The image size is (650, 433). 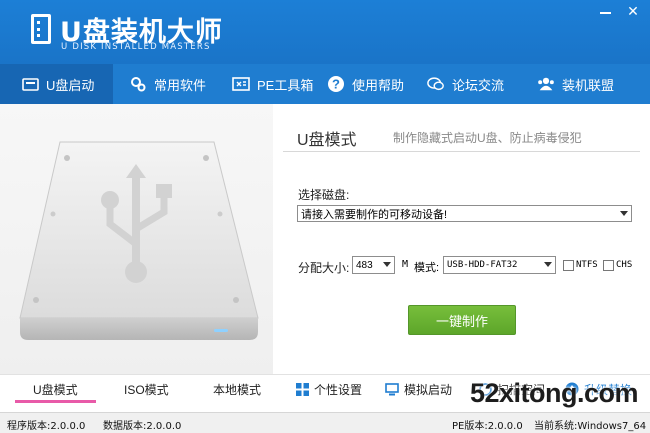 What do you see at coordinates (588, 85) in the screenshot?
I see `nav-label: 装机联盟` at bounding box center [588, 85].